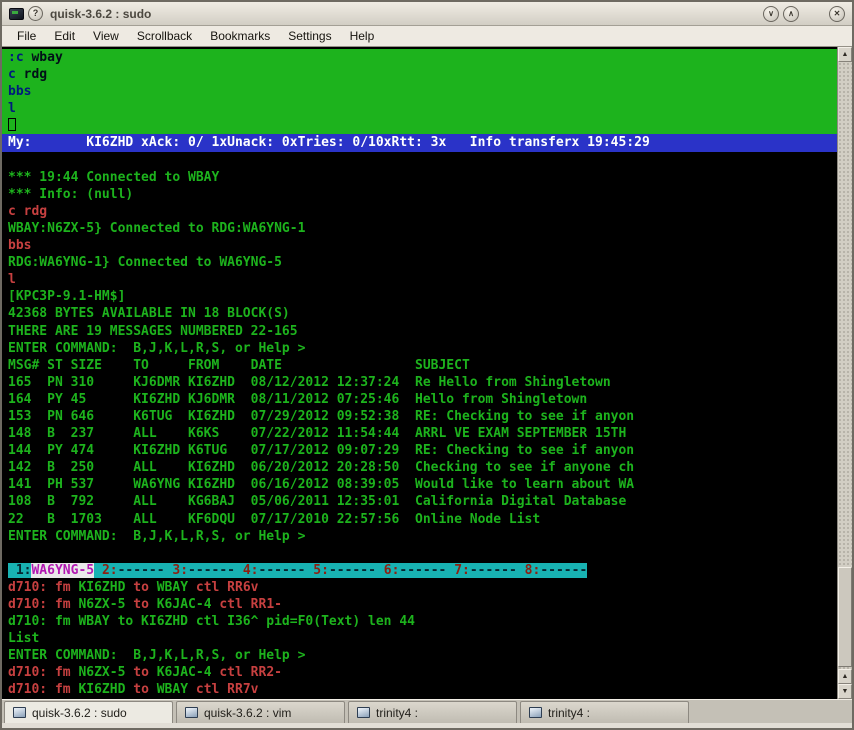 Image resolution: width=854 pixels, height=730 pixels. What do you see at coordinates (771, 13) in the screenshot?
I see `minimize-button: ∨` at bounding box center [771, 13].